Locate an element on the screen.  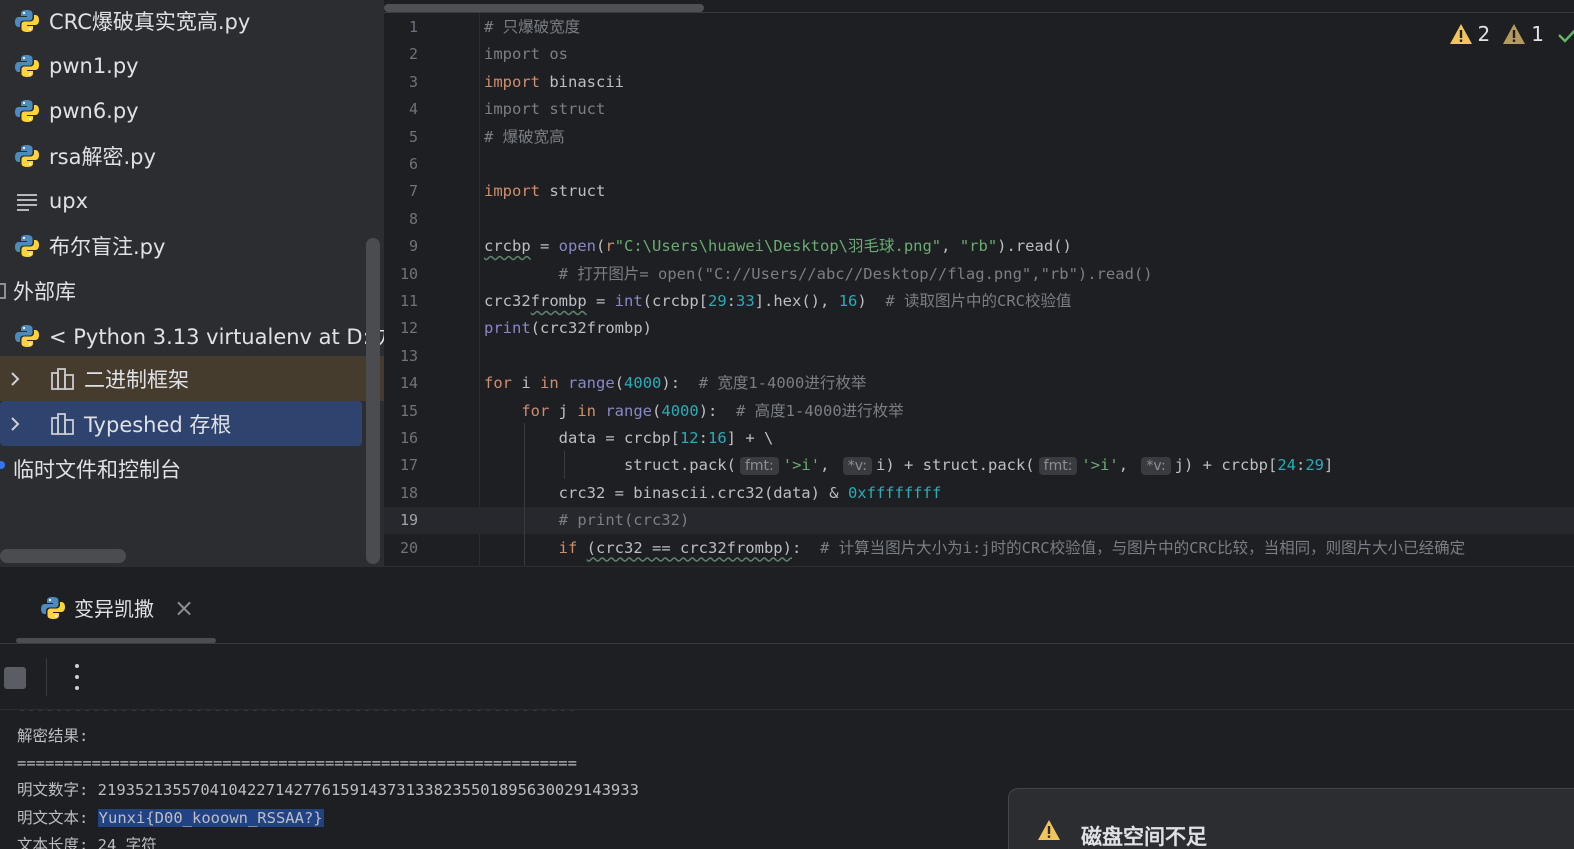
tree-item-pwn1: pwn1.py is located at coordinates (181, 65).